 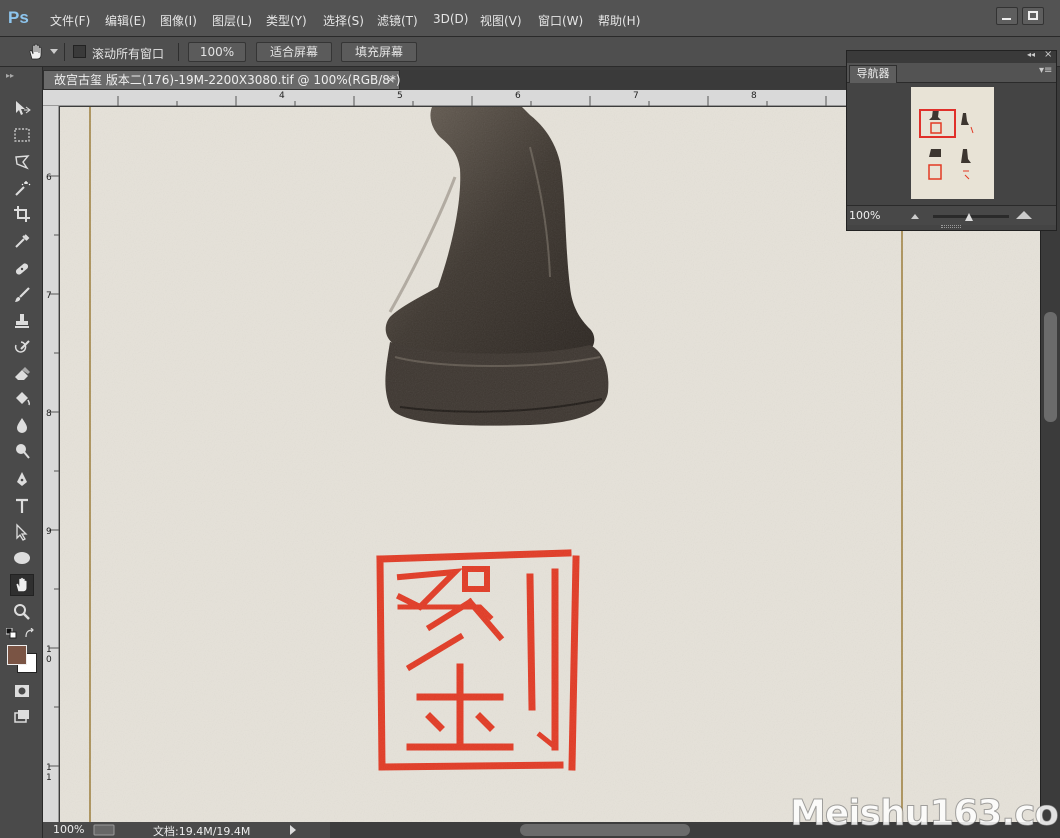 I want to click on menu-layer: 图层(L), so click(x=232, y=20).